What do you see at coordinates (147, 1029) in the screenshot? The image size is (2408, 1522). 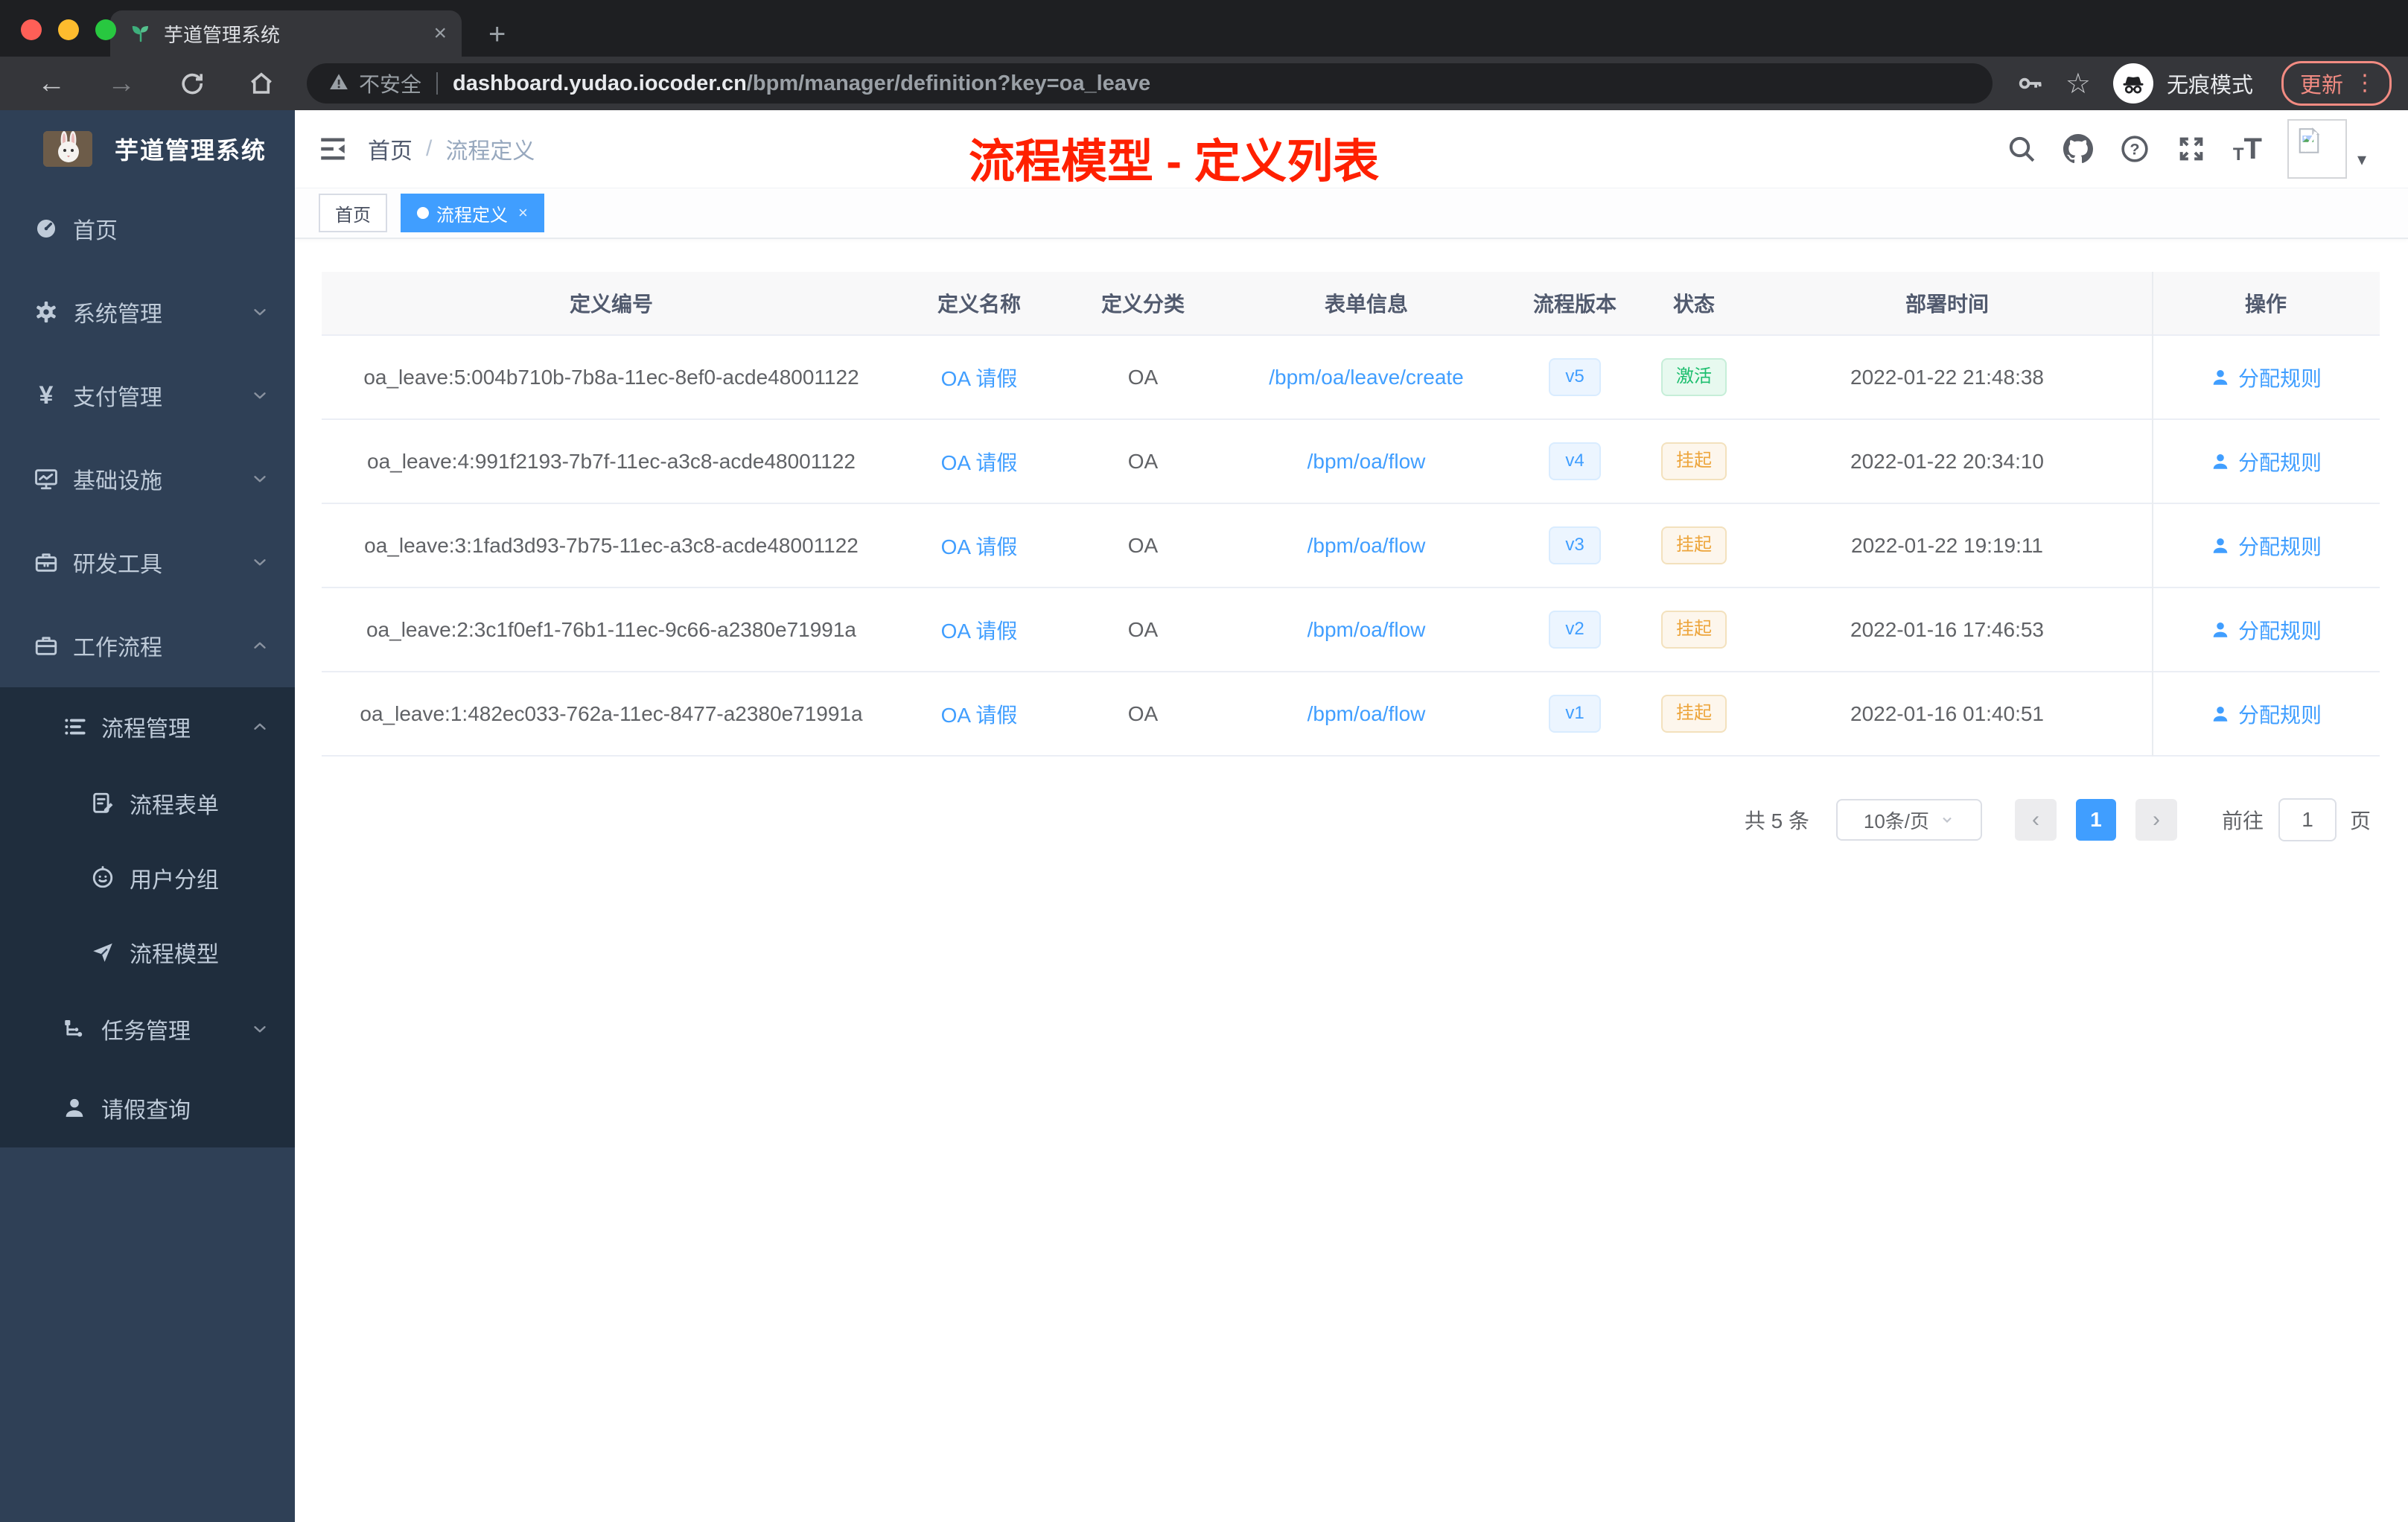 I see `sidebar-item-task-management: 任务管理` at bounding box center [147, 1029].